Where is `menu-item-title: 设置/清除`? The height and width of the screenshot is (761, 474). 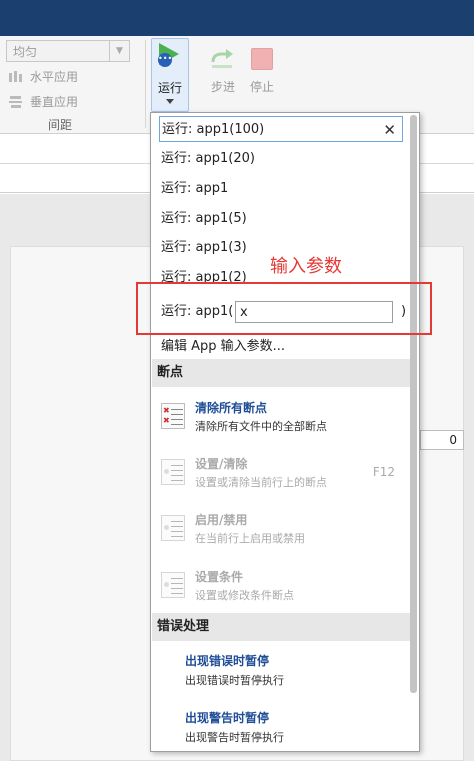
menu-item-title: 设置/清除 is located at coordinates (221, 464).